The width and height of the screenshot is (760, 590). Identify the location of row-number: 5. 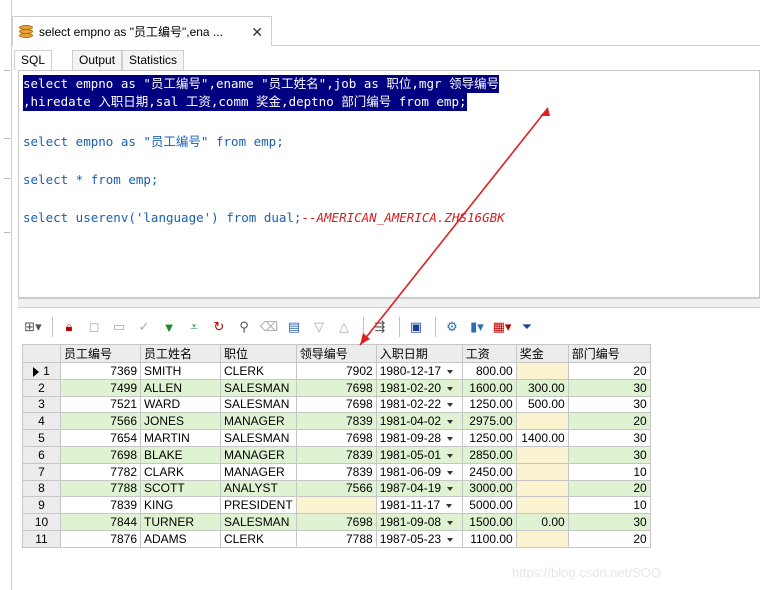
(41, 438).